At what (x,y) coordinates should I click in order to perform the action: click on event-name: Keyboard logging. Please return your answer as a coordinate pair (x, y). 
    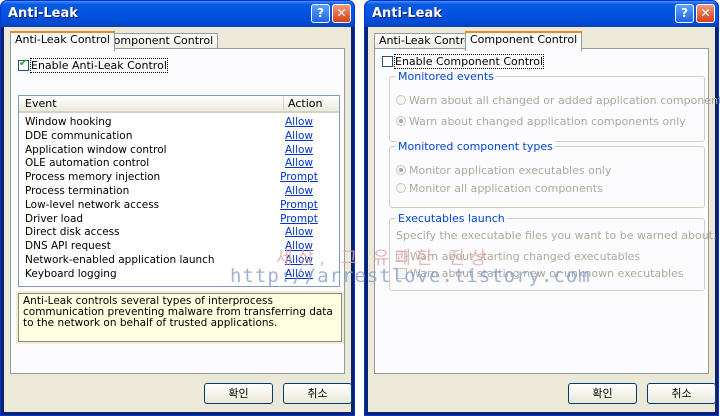
    Looking at the image, I should click on (71, 273).